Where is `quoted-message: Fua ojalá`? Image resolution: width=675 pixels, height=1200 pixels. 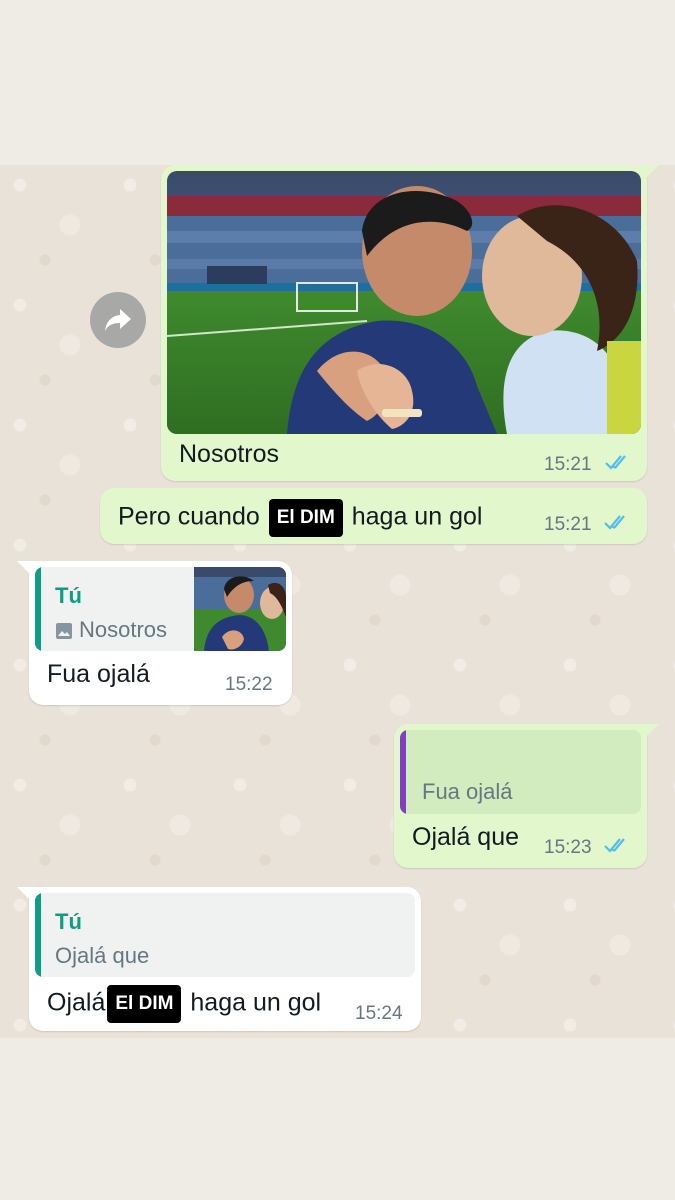
quoted-message: Fua ojalá is located at coordinates (520, 772).